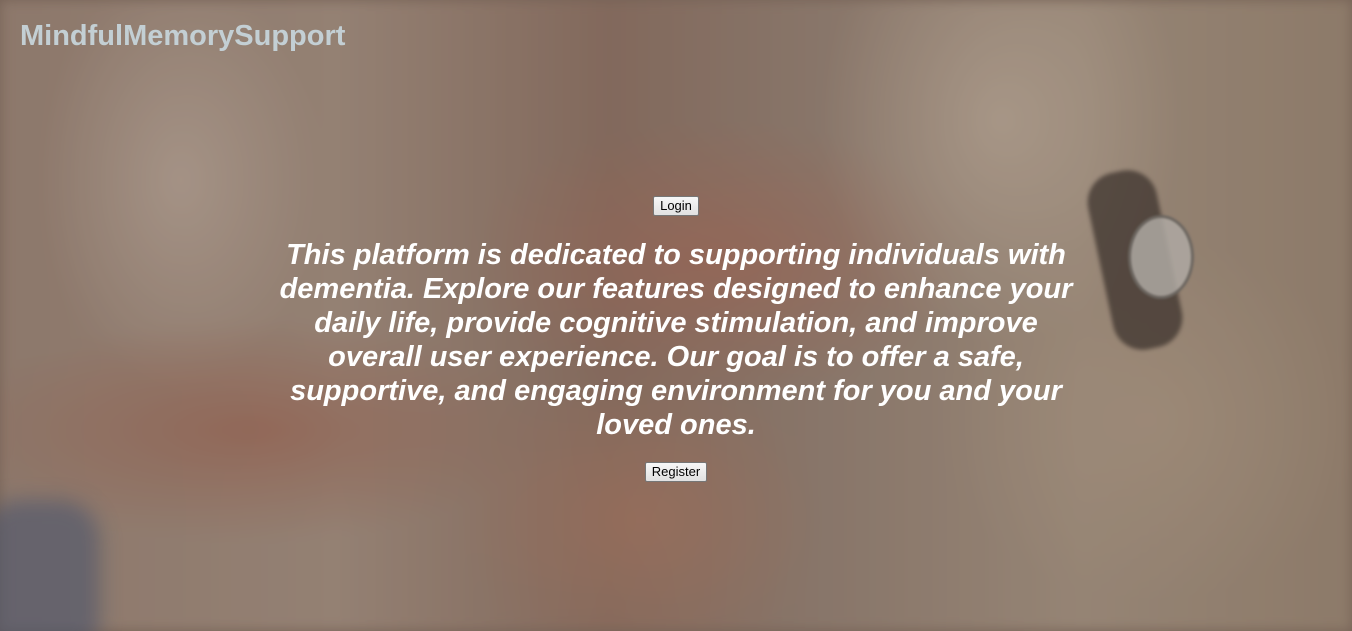 The width and height of the screenshot is (1352, 631). Describe the element at coordinates (676, 472) in the screenshot. I see `register-button: Register` at that location.